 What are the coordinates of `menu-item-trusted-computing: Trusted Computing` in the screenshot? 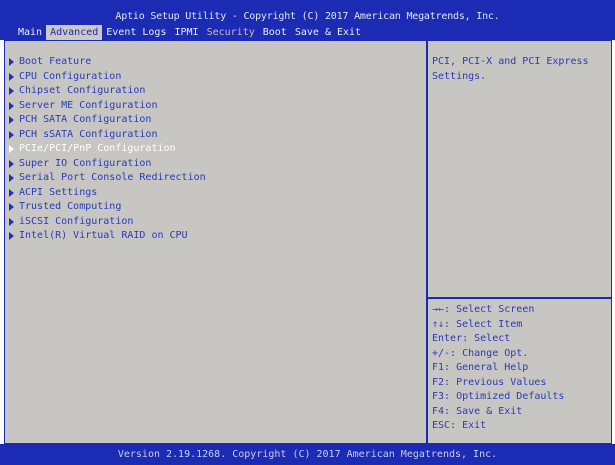 It's located at (107, 207).